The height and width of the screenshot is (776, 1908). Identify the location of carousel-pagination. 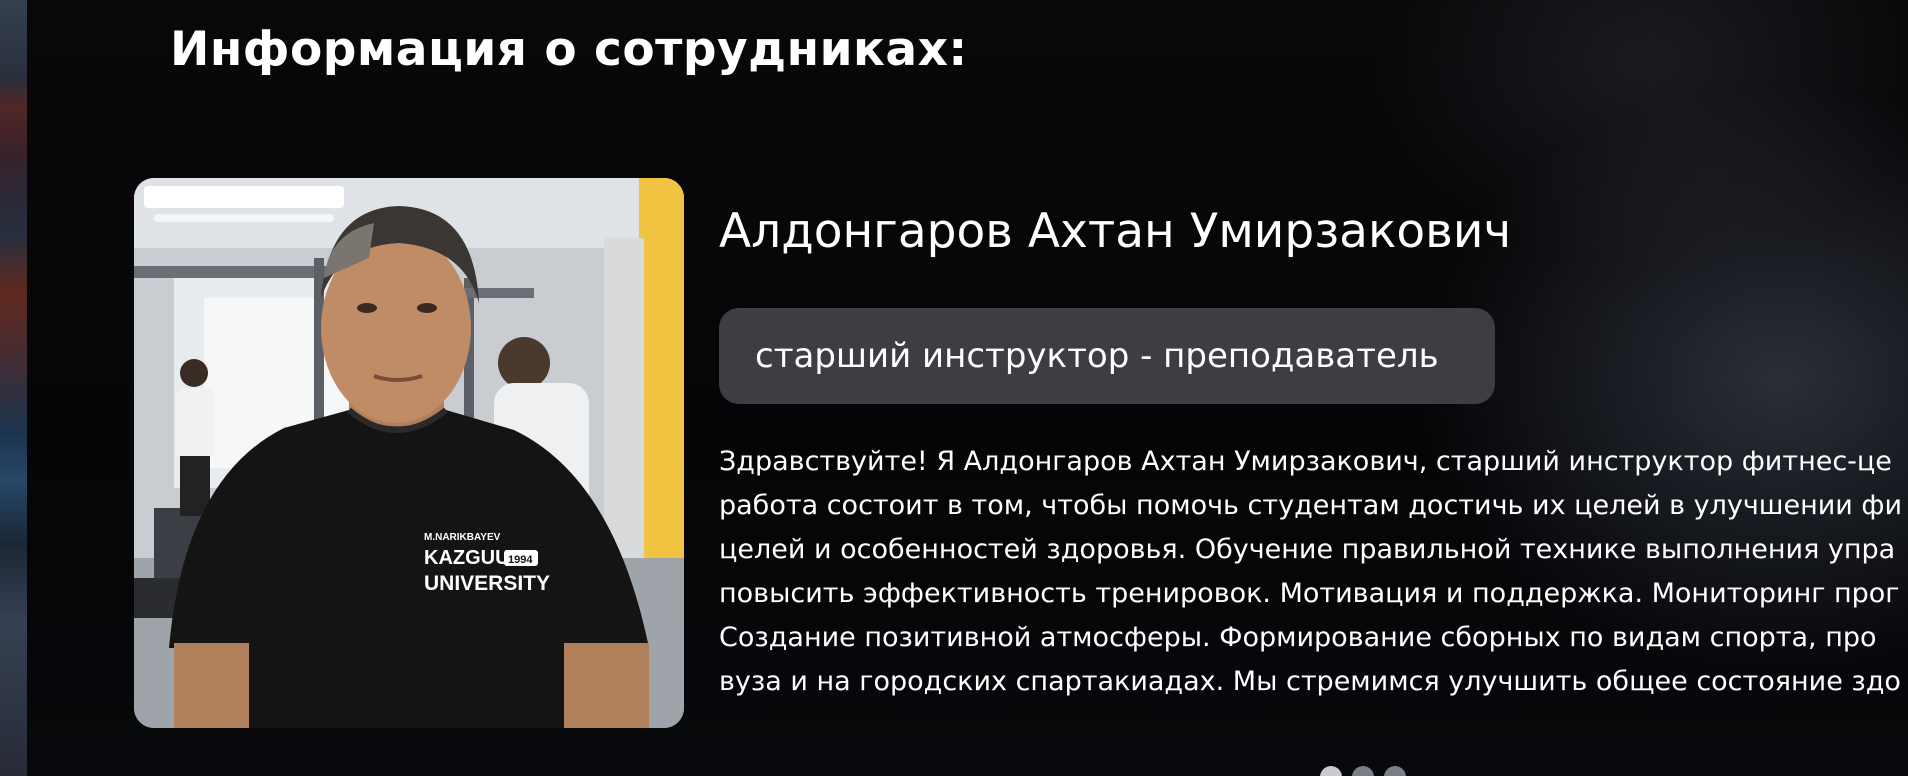
(1363, 771).